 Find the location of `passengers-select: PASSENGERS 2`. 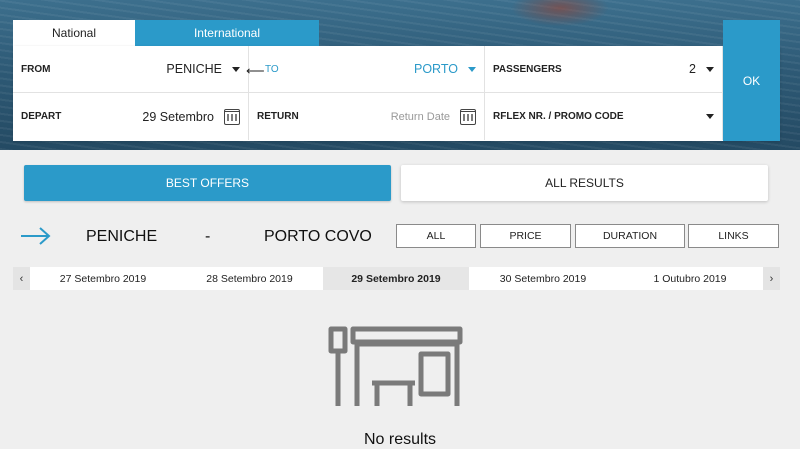

passengers-select: PASSENGERS 2 is located at coordinates (604, 69).